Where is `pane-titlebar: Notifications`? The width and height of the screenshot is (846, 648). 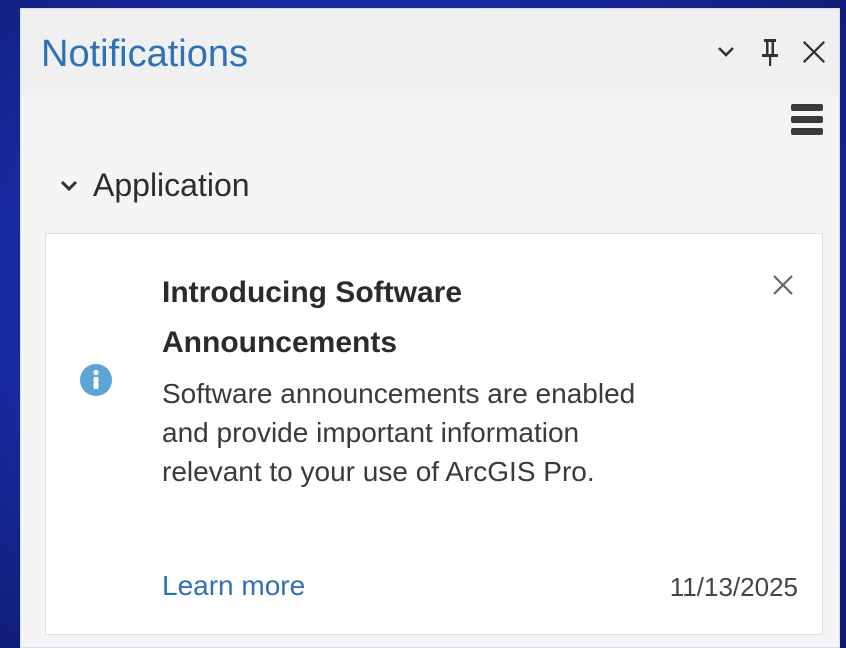
pane-titlebar: Notifications is located at coordinates (430, 52).